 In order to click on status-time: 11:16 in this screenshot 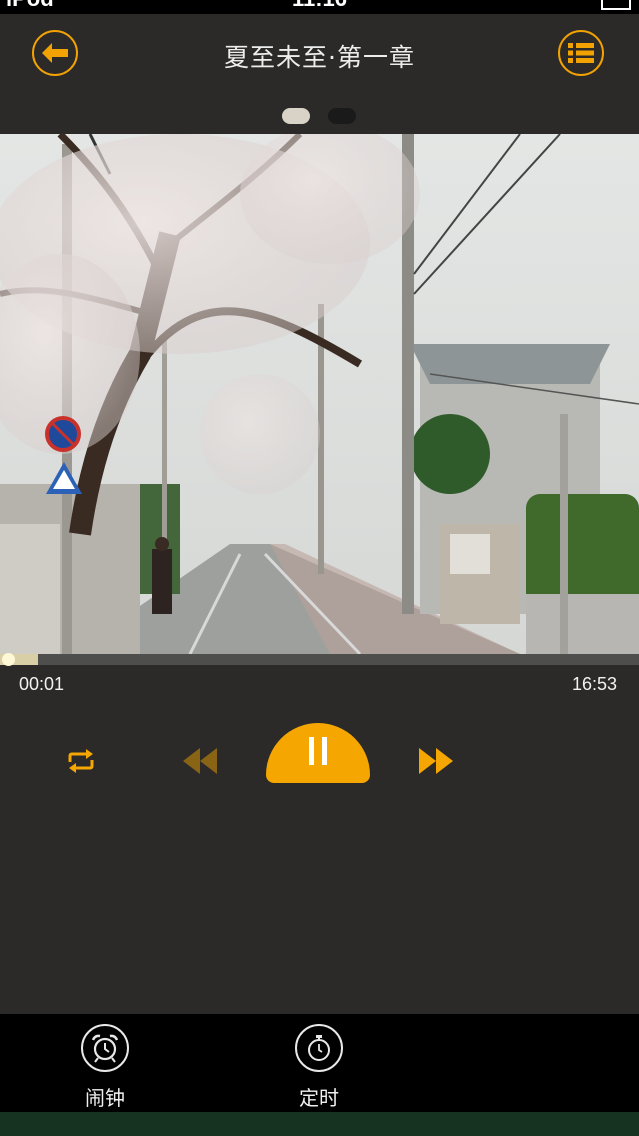, I will do `click(319, 6)`.